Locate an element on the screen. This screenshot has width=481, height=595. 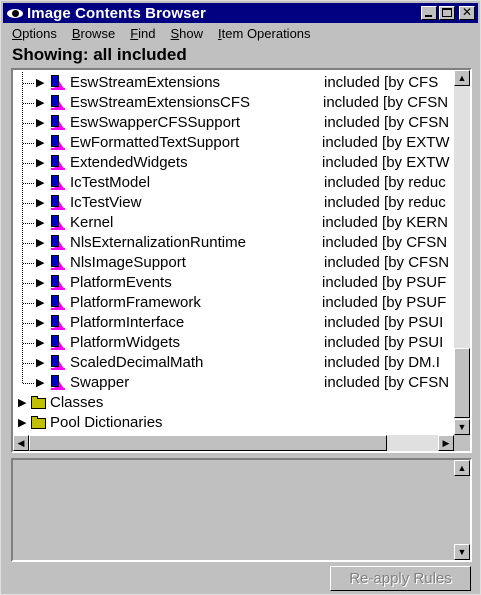
tree-item-name: Swapper is located at coordinates (100, 382).